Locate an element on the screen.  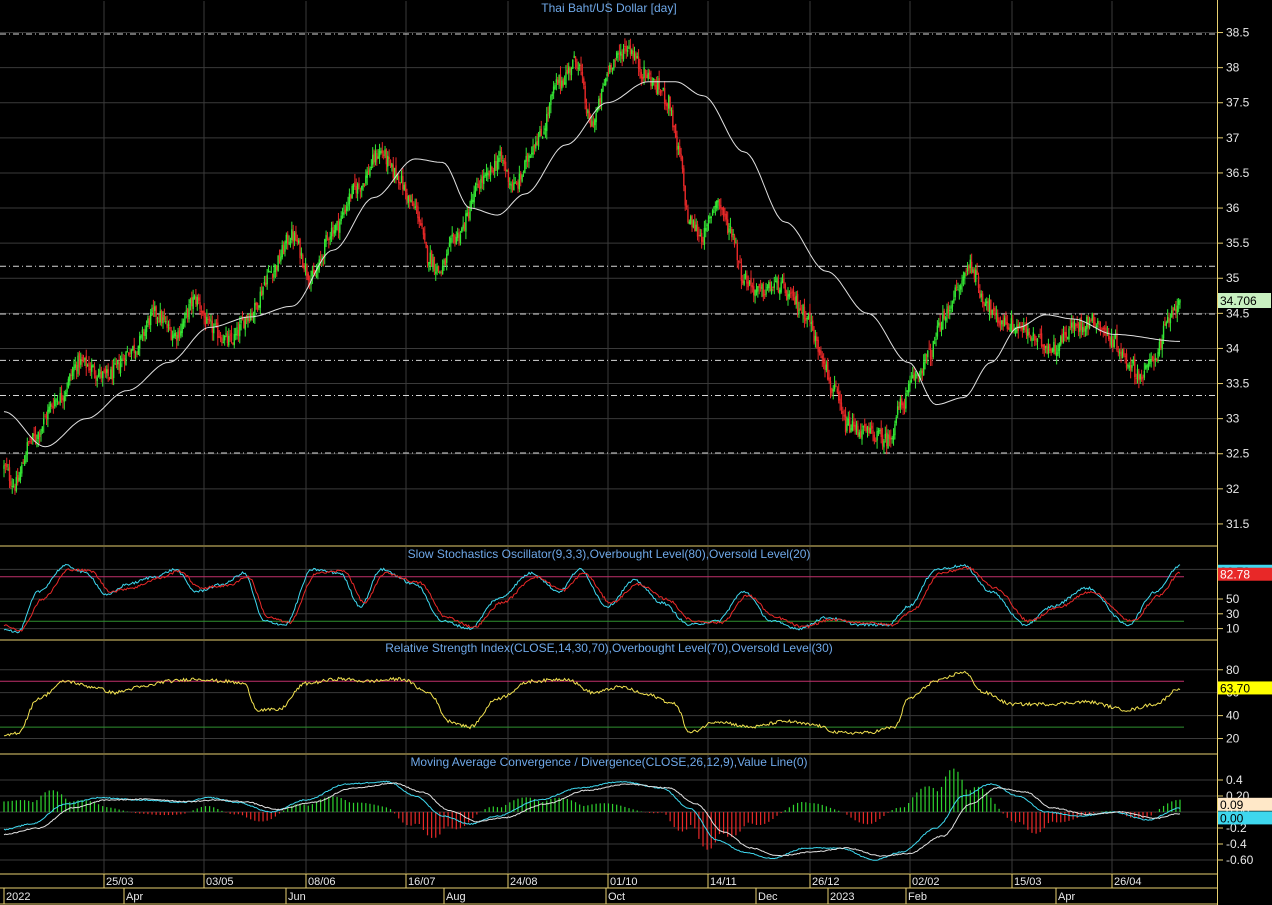
oscillator-series-line is located at coordinates (592, 819).